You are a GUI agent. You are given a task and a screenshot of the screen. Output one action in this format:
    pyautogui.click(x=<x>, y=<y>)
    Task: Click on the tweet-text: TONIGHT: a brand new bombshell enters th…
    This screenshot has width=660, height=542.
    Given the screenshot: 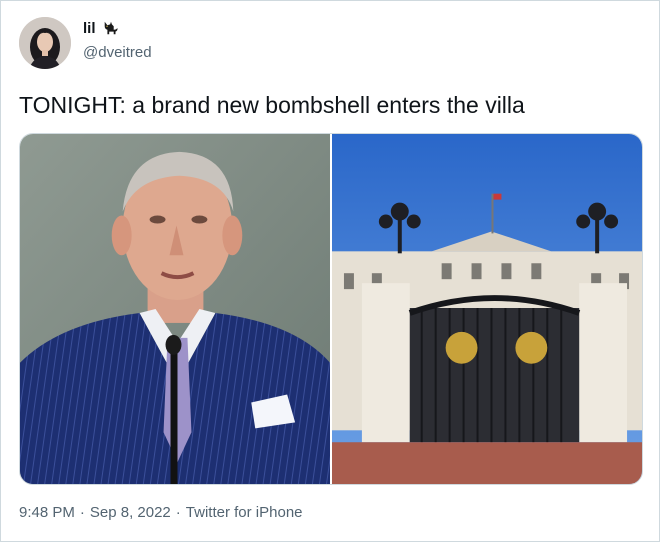 What is the action you would take?
    pyautogui.click(x=272, y=105)
    